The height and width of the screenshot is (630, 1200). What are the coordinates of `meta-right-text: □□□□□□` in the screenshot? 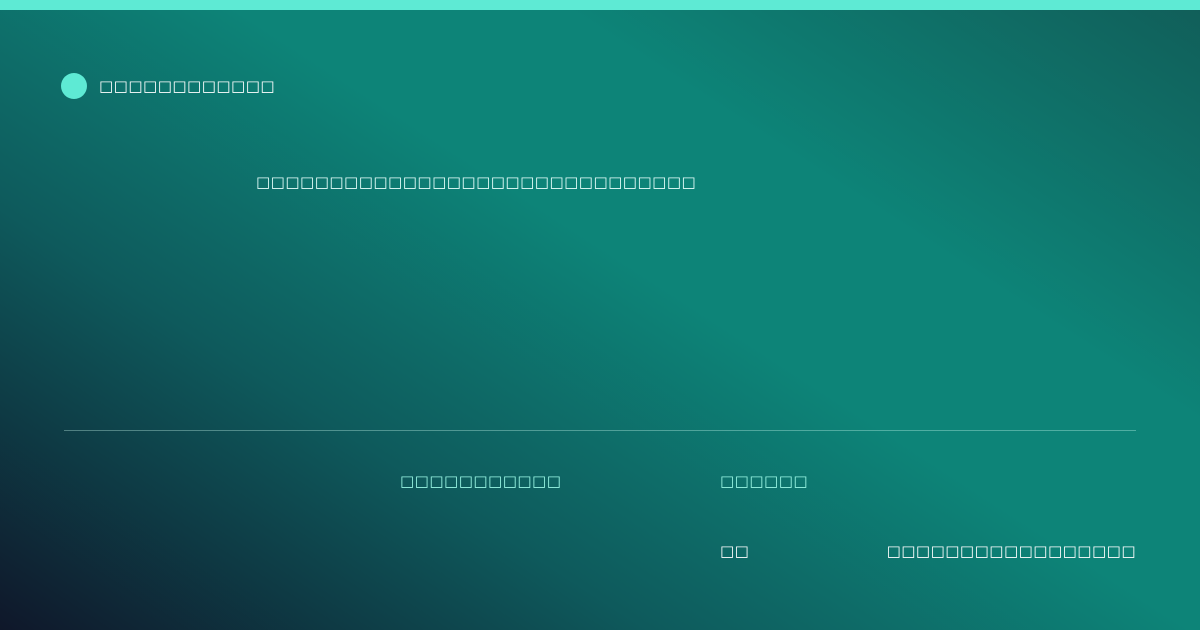 It's located at (764, 481).